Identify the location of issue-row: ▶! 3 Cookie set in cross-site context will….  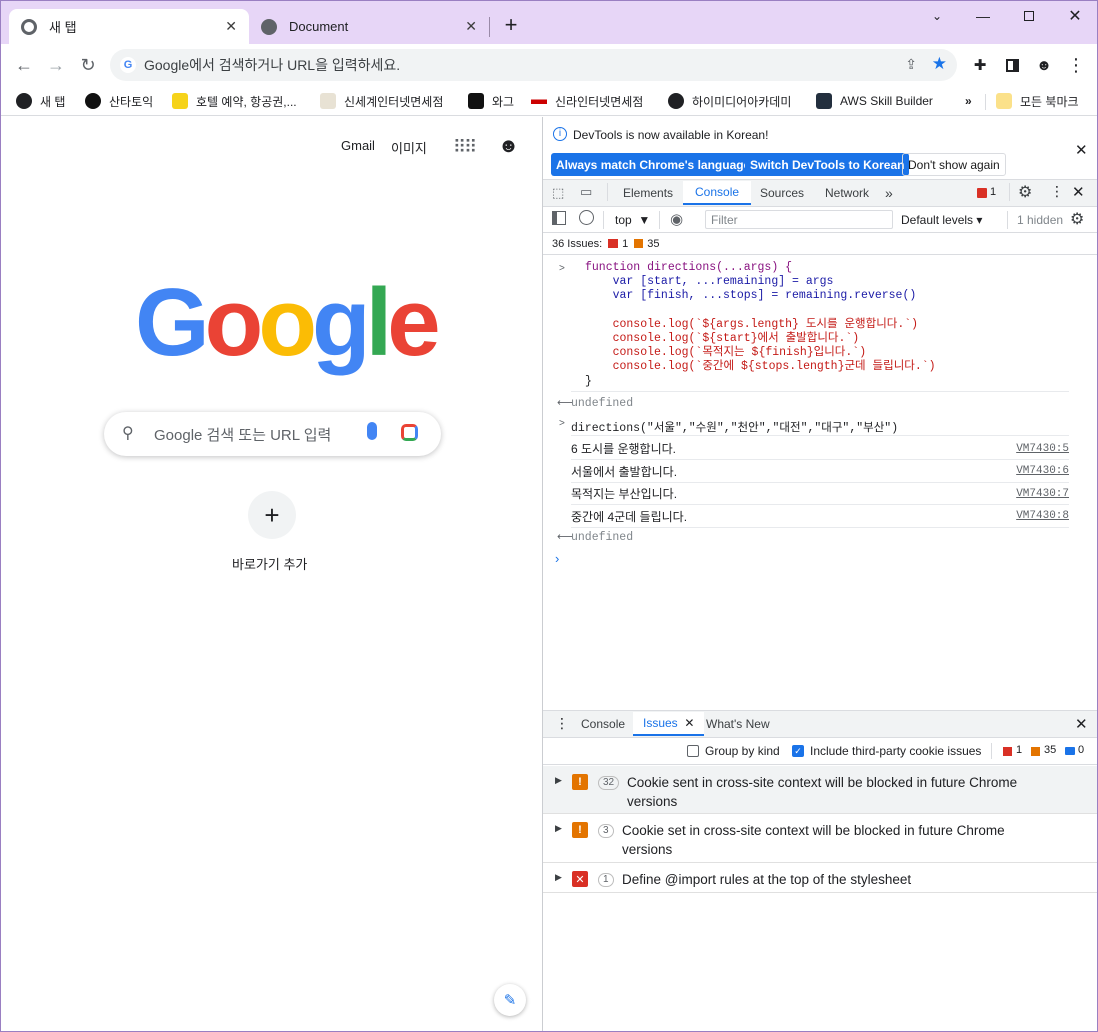
(820, 838).